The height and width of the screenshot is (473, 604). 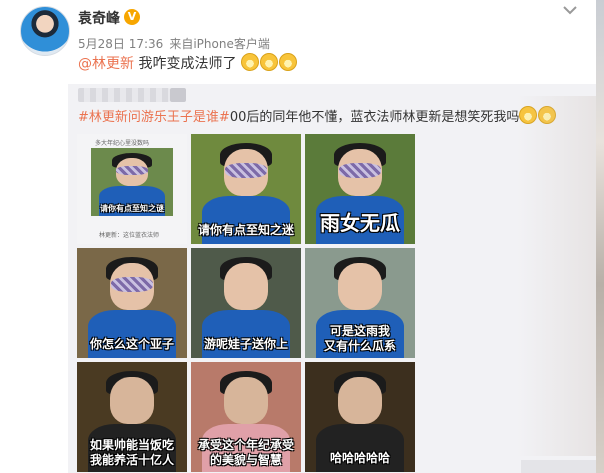 I want to click on repost-author-blurred, so click(x=124, y=95).